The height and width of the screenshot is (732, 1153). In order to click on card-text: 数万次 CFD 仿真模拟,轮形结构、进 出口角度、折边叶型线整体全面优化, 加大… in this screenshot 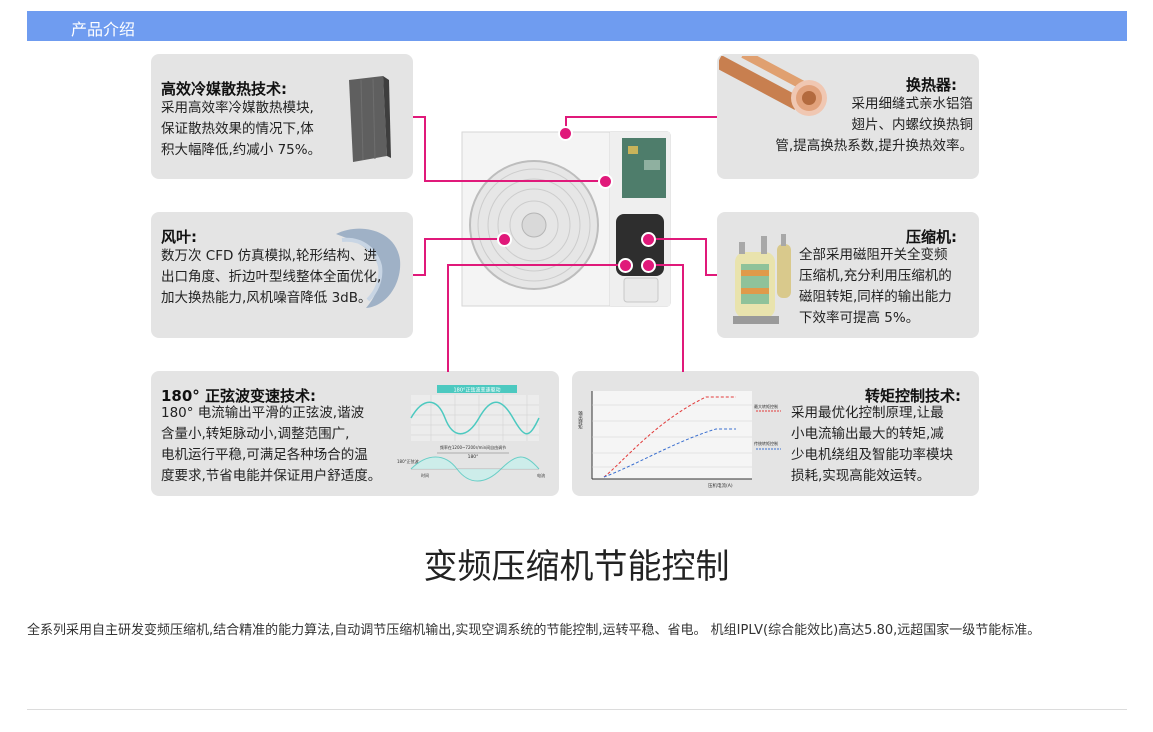, I will do `click(271, 277)`.